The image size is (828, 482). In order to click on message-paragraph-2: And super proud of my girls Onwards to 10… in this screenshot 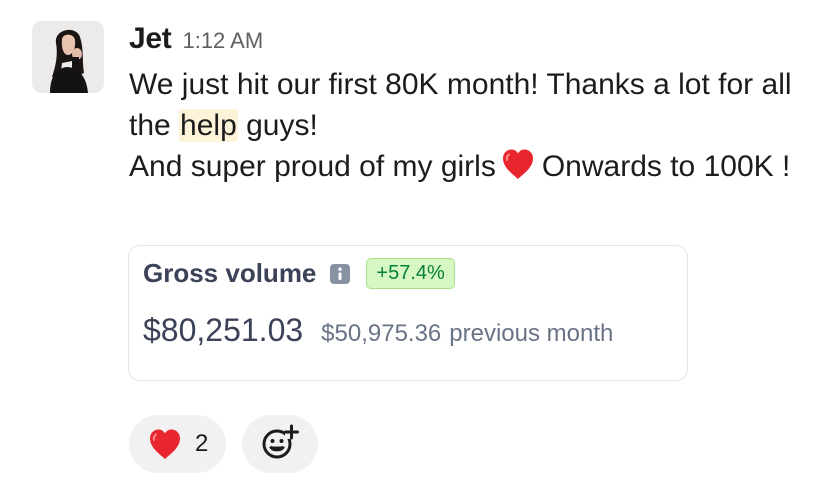, I will do `click(469, 166)`.